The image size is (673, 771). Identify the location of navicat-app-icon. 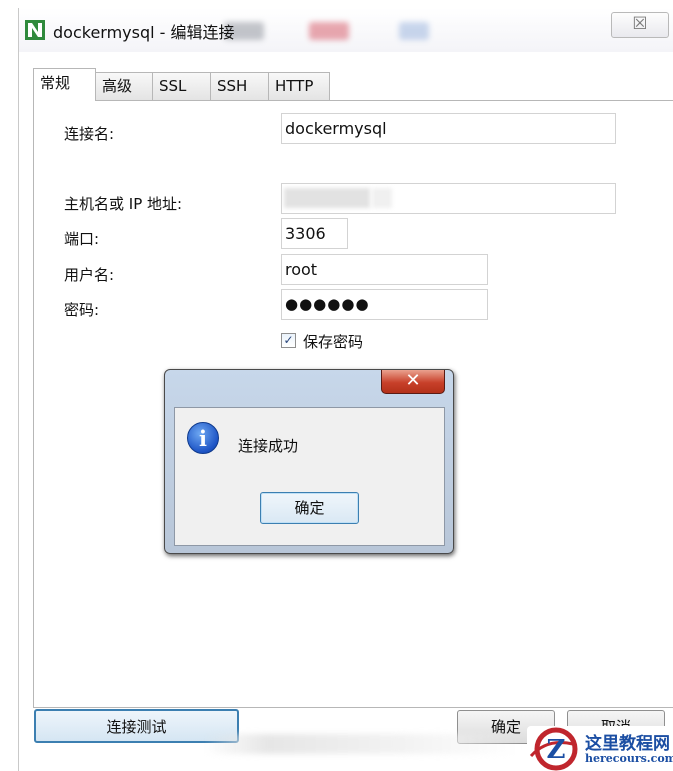
(35, 30).